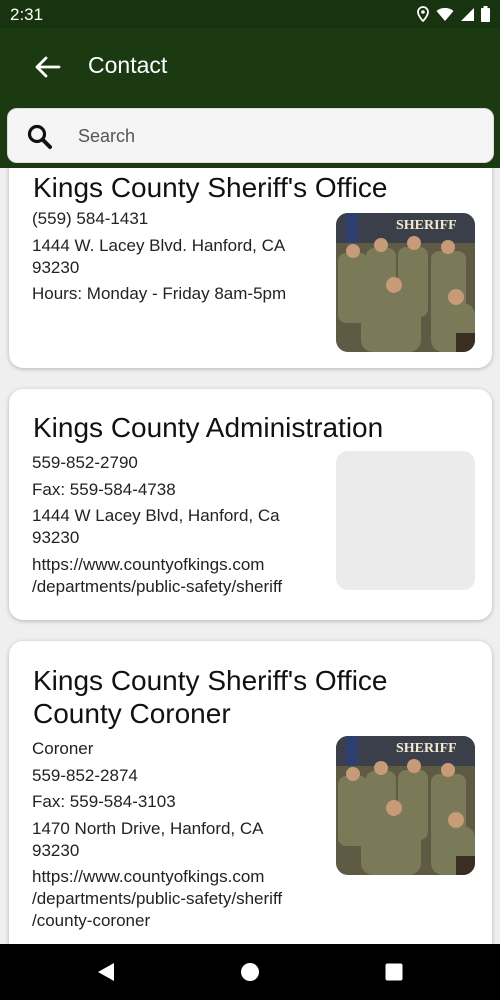  What do you see at coordinates (182, 463) in the screenshot?
I see `card-phone: 559-852-2790` at bounding box center [182, 463].